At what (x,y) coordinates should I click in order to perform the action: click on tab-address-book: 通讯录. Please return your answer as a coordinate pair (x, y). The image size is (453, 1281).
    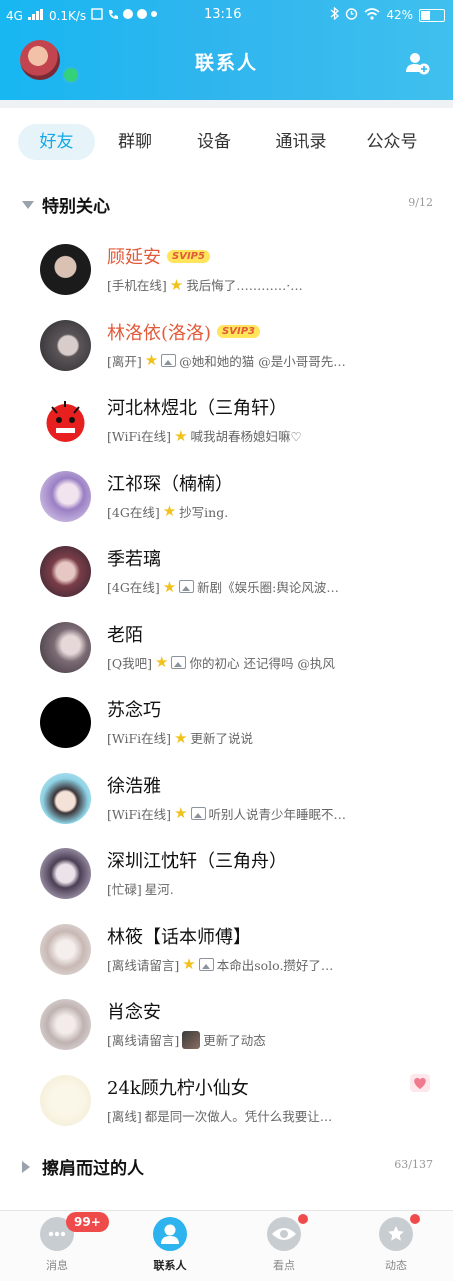
    Looking at the image, I should click on (301, 142).